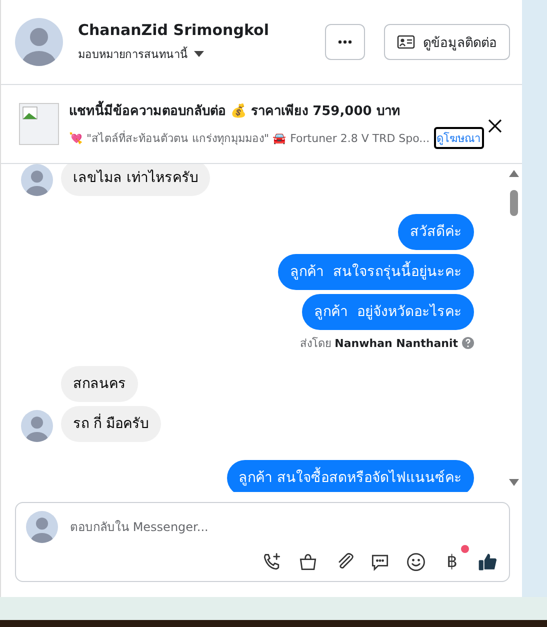 This screenshot has height=627, width=547. What do you see at coordinates (308, 562) in the screenshot?
I see `shopping-bag-icon` at bounding box center [308, 562].